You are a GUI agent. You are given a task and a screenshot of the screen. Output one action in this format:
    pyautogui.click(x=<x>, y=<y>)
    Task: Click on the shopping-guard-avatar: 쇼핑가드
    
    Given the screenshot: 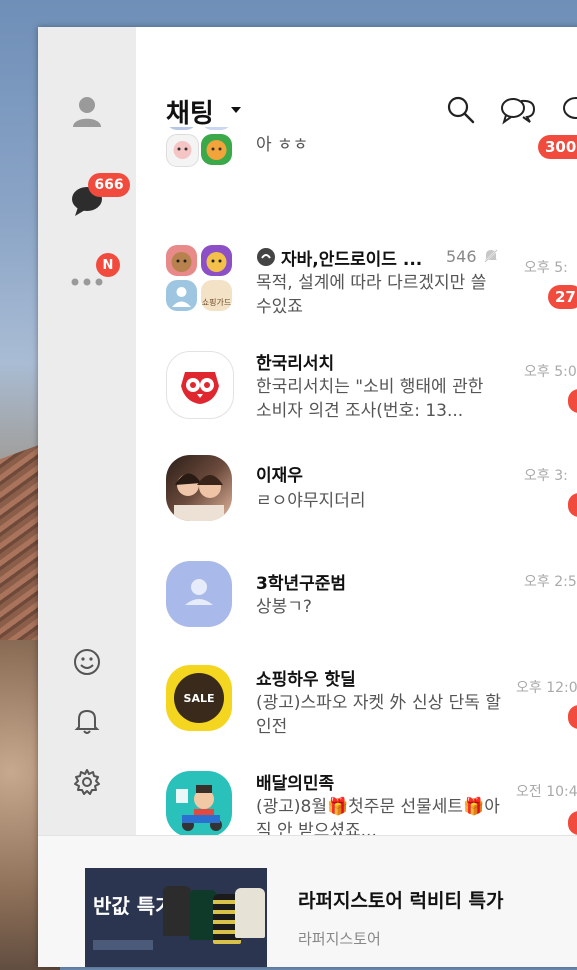 What is the action you would take?
    pyautogui.click(x=216, y=295)
    